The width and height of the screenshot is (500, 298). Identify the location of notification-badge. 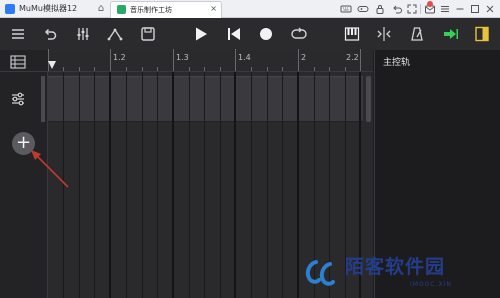
(430, 4).